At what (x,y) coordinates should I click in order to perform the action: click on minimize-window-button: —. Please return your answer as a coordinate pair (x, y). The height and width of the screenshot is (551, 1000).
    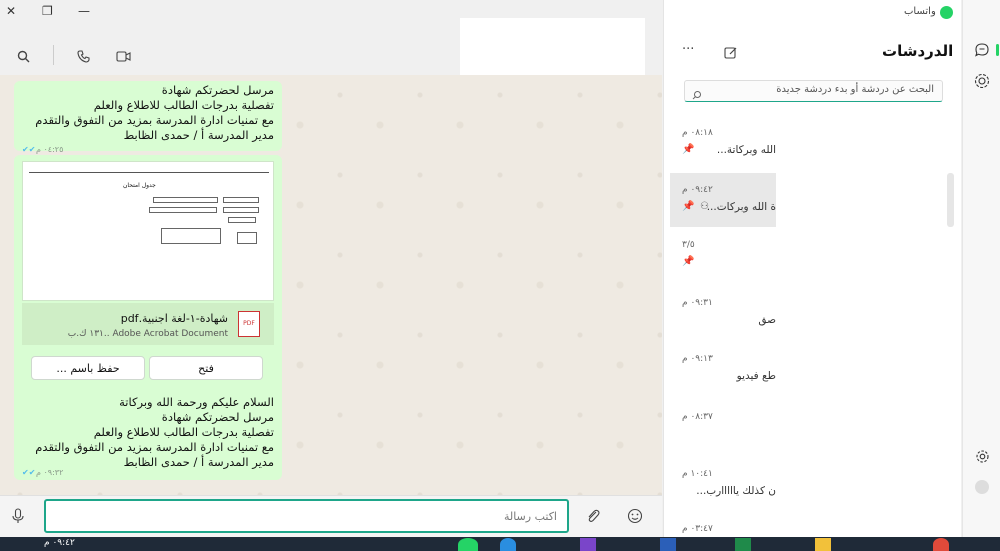
    Looking at the image, I should click on (84, 11).